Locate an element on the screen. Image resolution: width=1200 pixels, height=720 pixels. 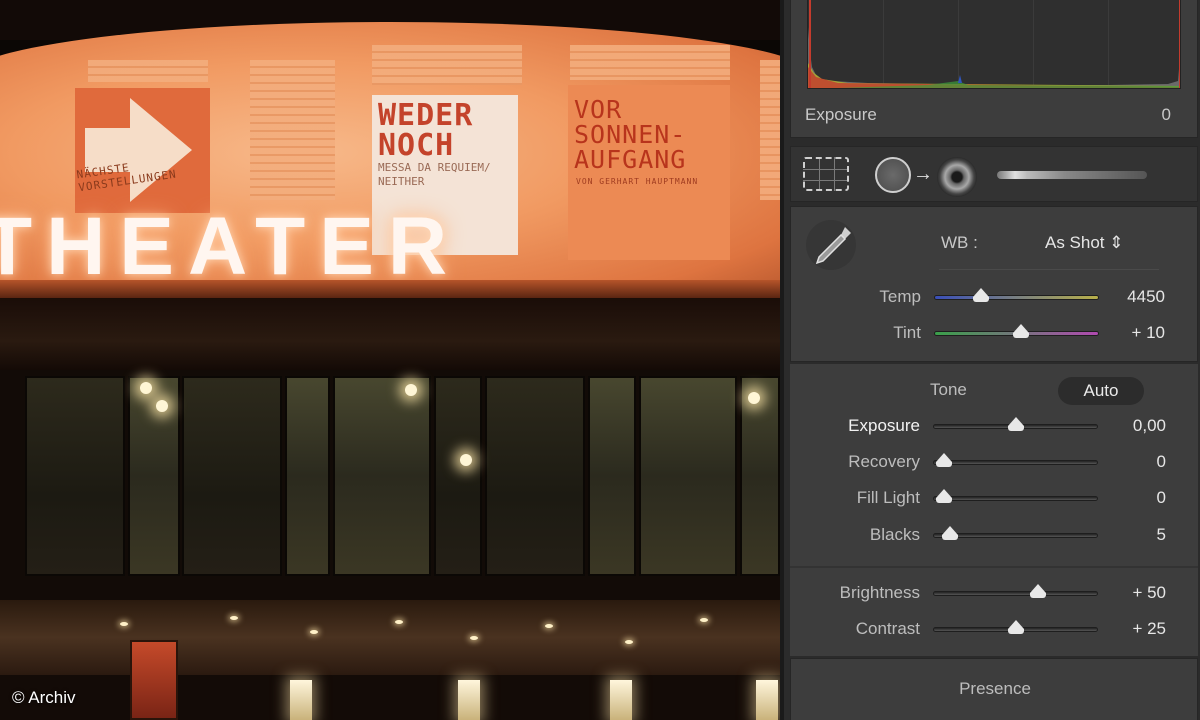
tint-label: Tint is located at coordinates (907, 332).